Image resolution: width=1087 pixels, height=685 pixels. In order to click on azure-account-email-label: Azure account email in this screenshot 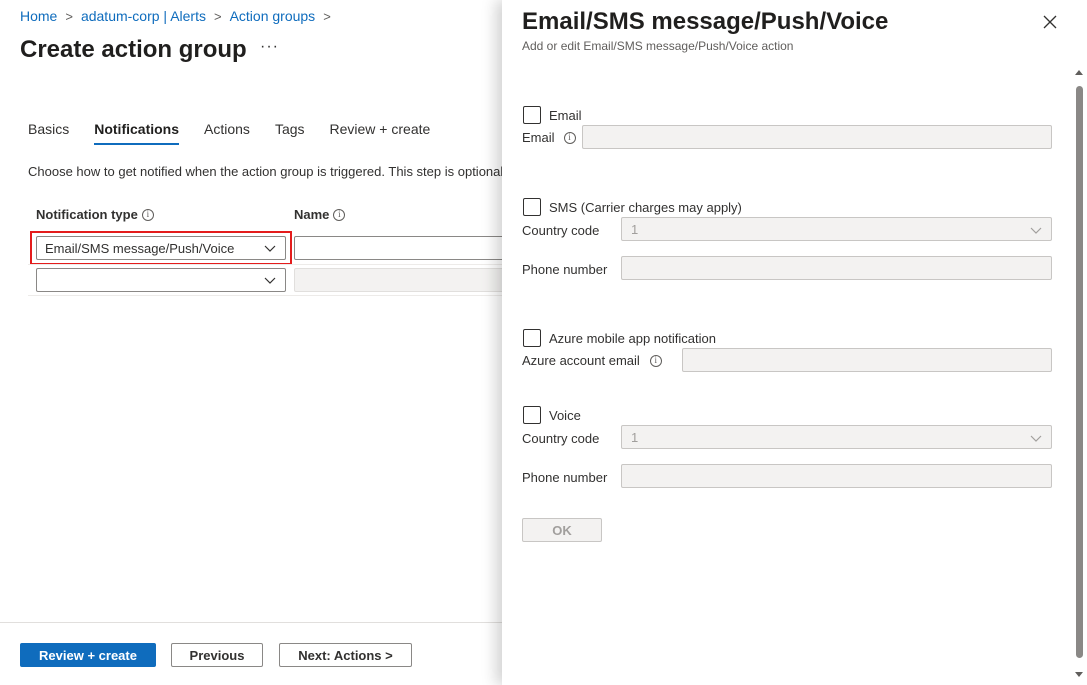, I will do `click(581, 360)`.